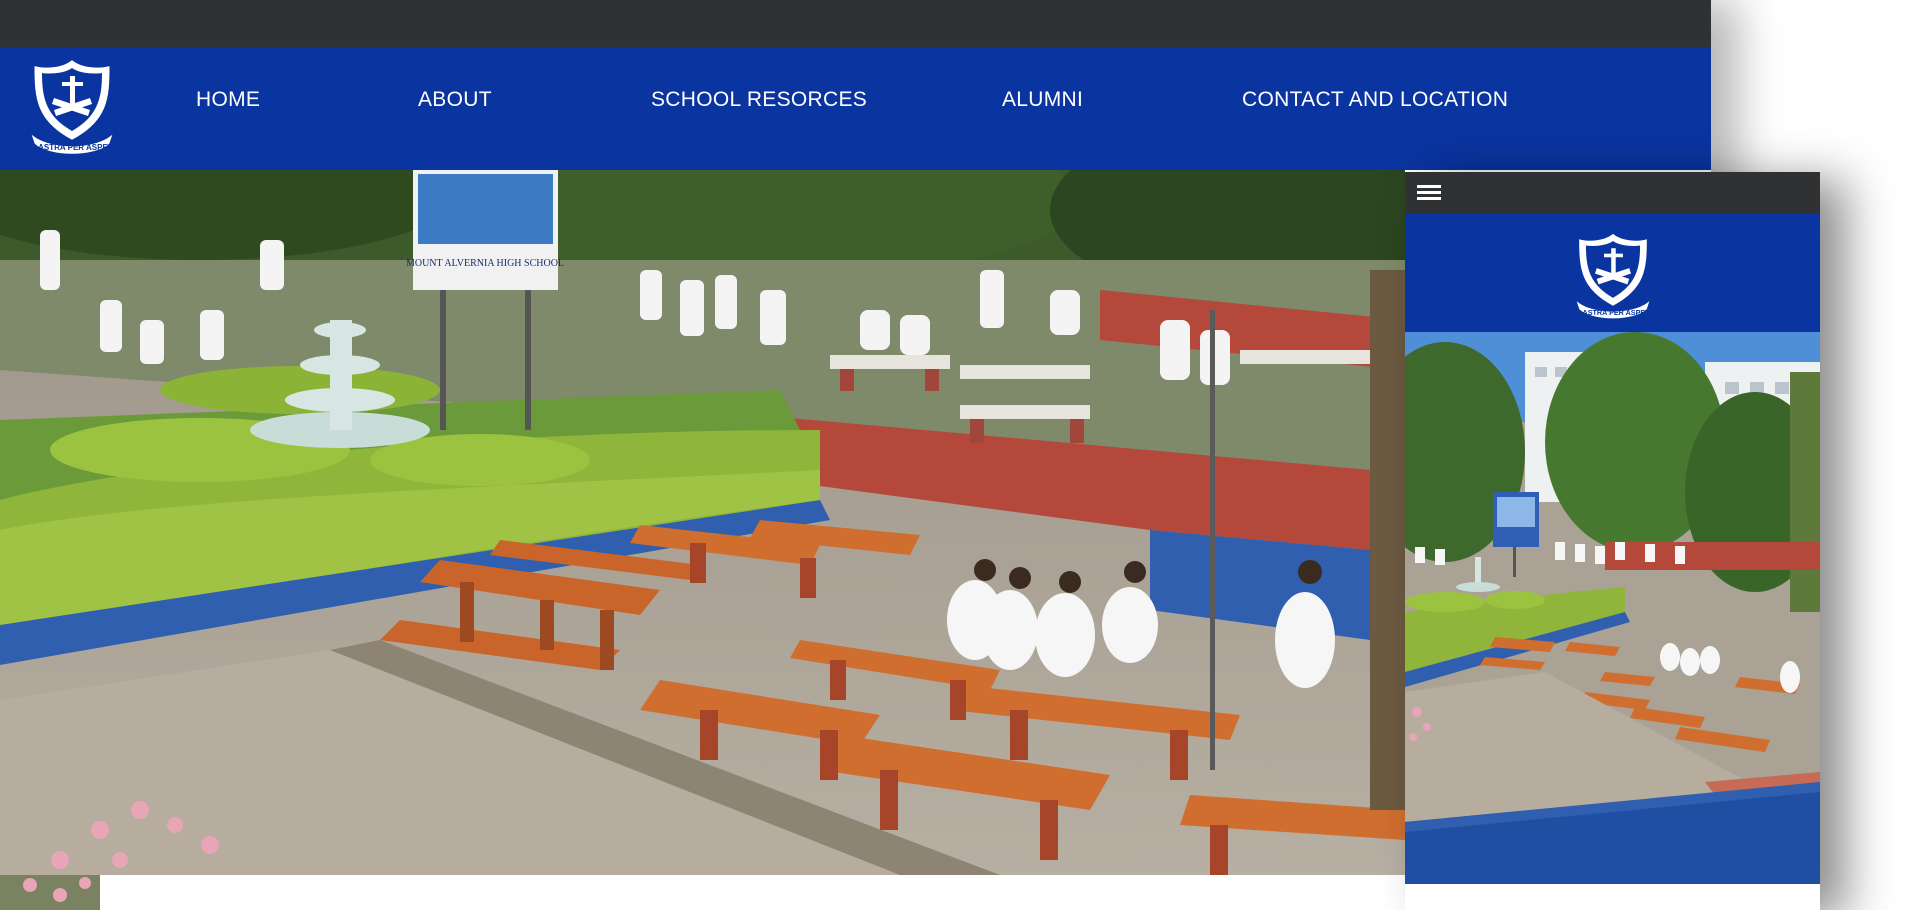 The width and height of the screenshot is (1920, 910). I want to click on mobile-content-card, so click(1612, 897).